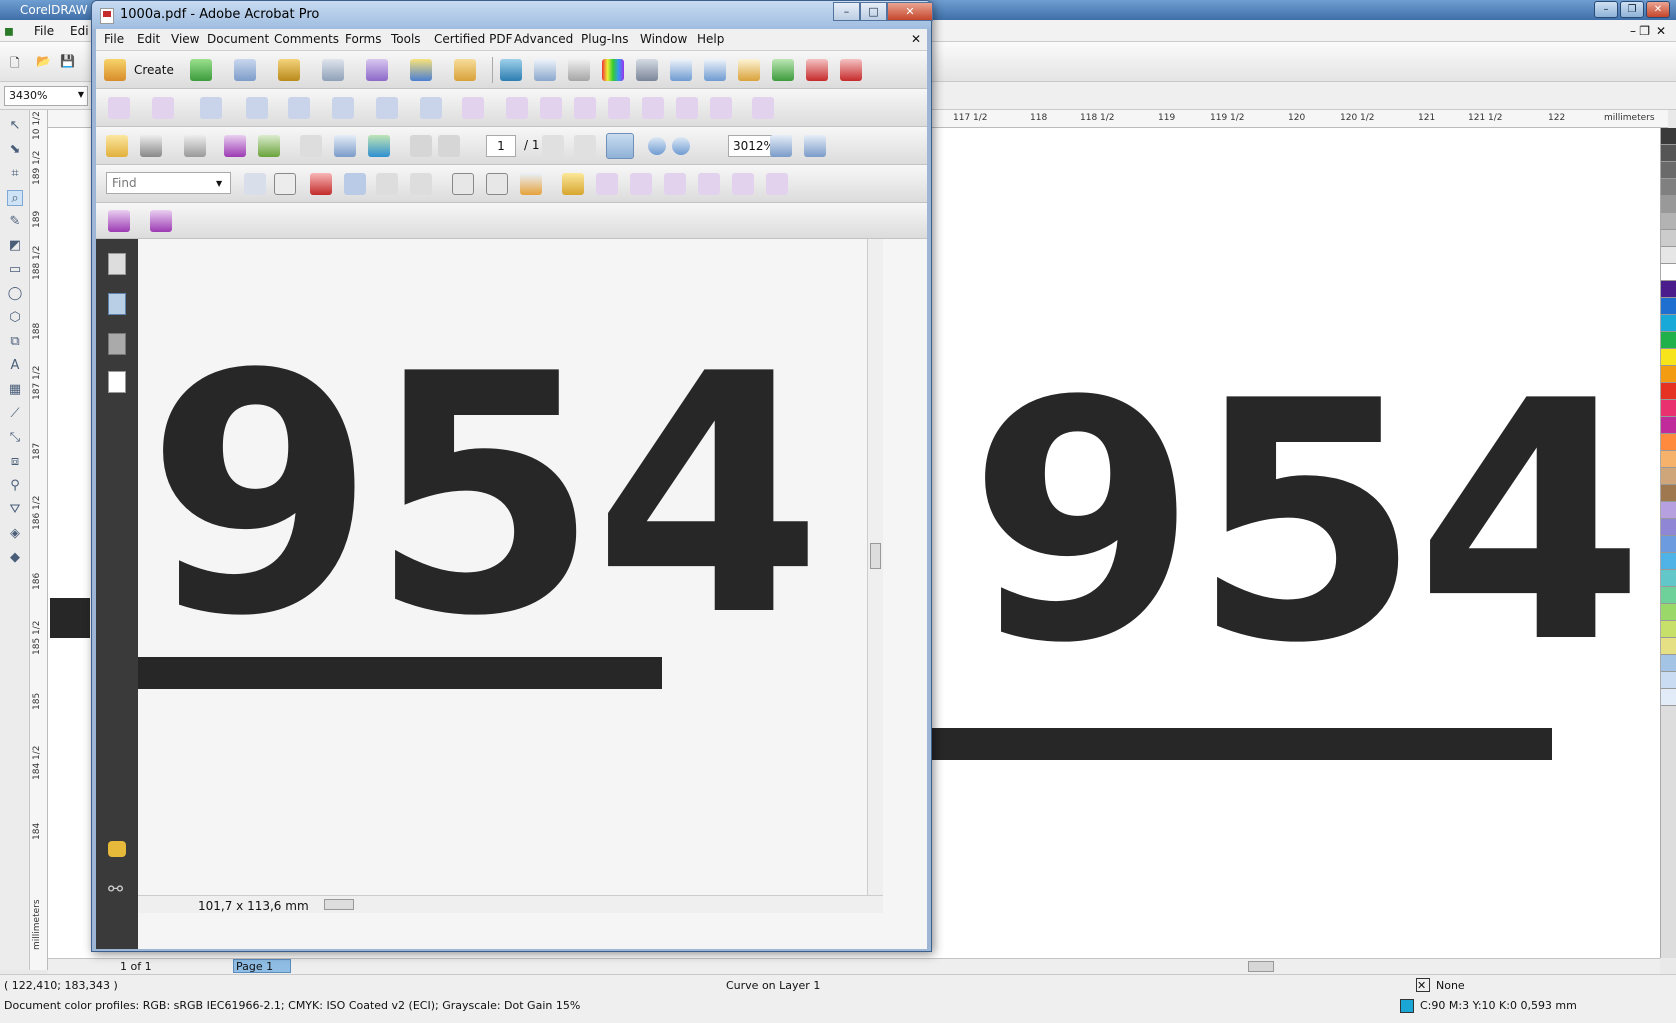 The image size is (1676, 1023). Describe the element at coordinates (473, 39) in the screenshot. I see `menu-certified-pdf: Certified PDF` at that location.